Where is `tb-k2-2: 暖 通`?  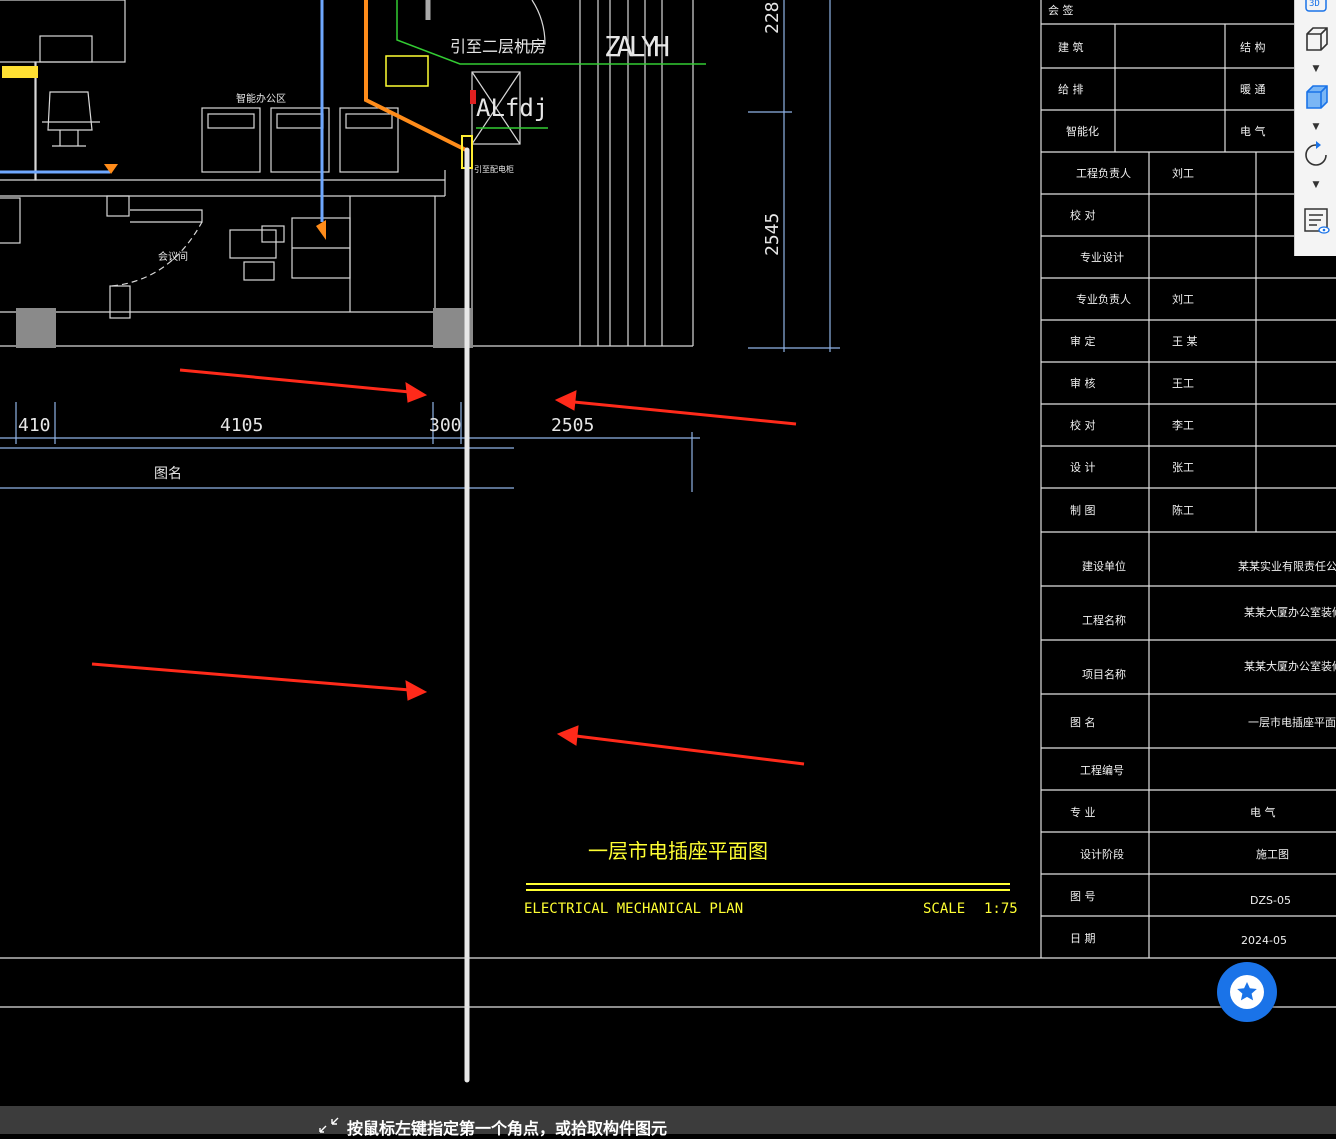 tb-k2-2: 暖 通 is located at coordinates (1253, 89).